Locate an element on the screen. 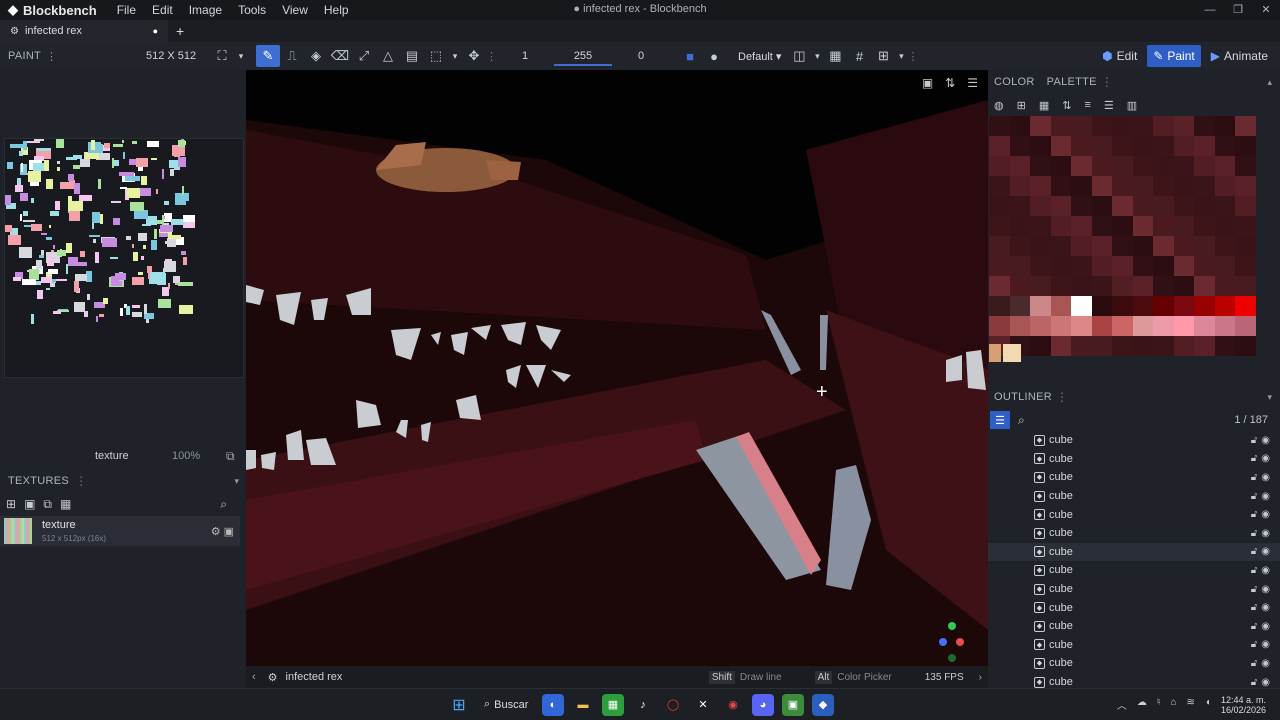  texture-list-item: texture 512 x 512px (16x) ⚙ ▣ is located at coordinates (120, 531).